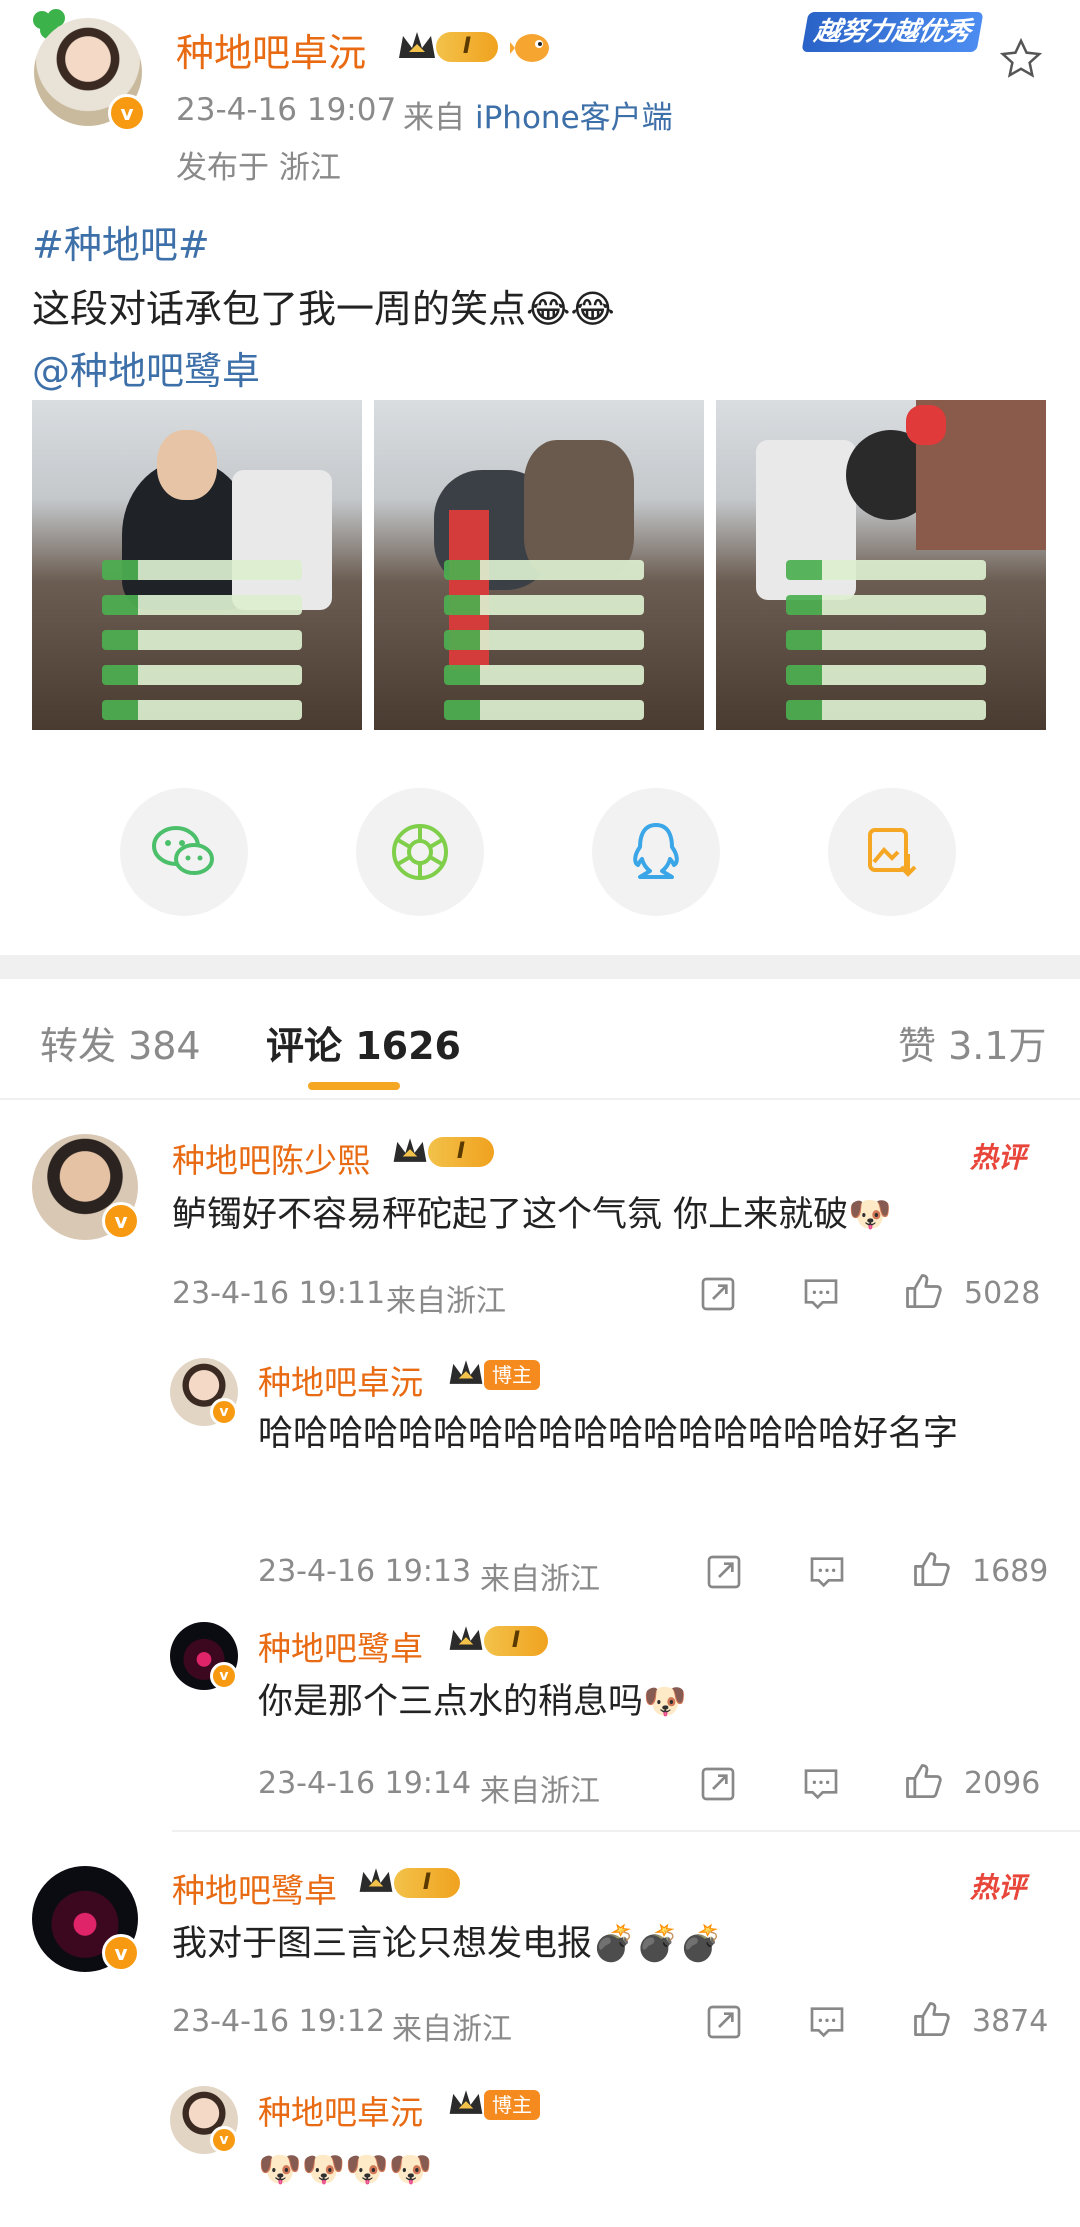 Image resolution: width=1080 pixels, height=2227 pixels. What do you see at coordinates (1010, 2021) in the screenshot?
I see `like-count: 3874` at bounding box center [1010, 2021].